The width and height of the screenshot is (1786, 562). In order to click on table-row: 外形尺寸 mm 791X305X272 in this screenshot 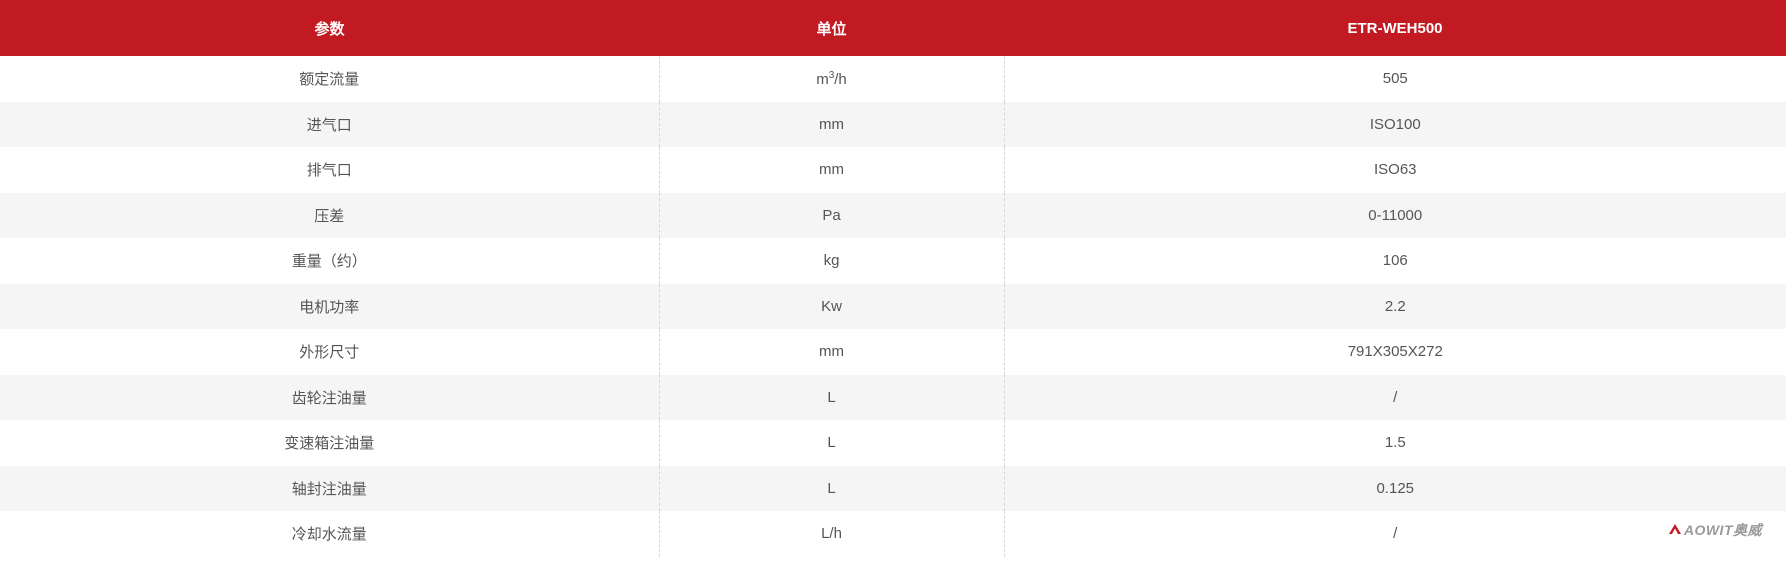, I will do `click(893, 352)`.